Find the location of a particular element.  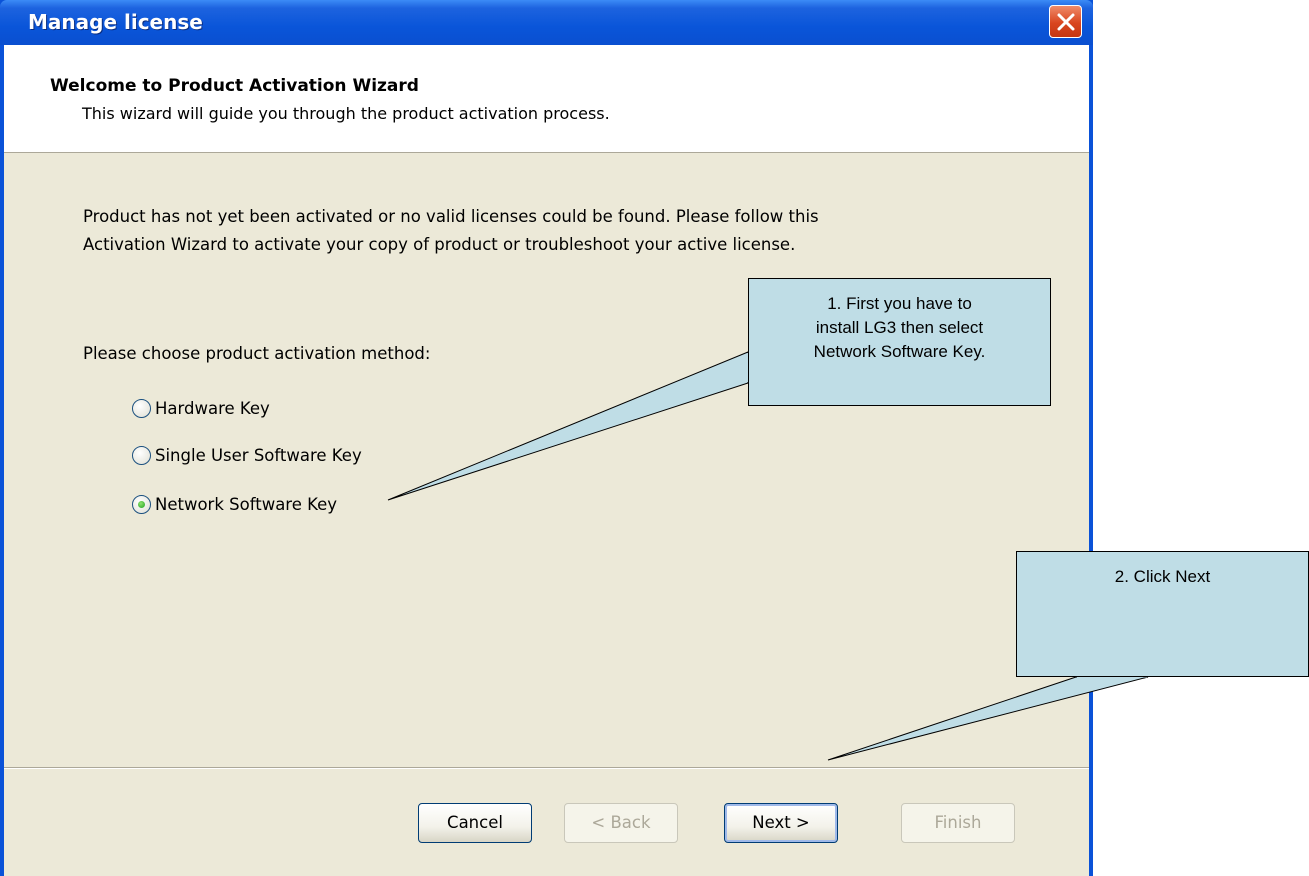

callout-1-pointer is located at coordinates (568, 426).